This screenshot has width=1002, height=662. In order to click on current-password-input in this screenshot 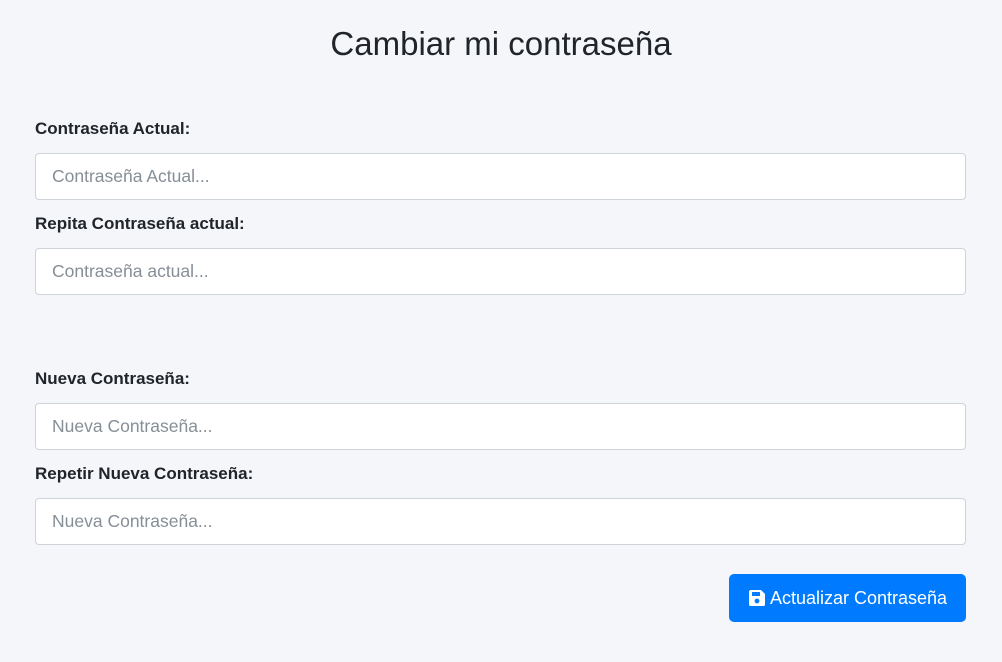, I will do `click(500, 176)`.